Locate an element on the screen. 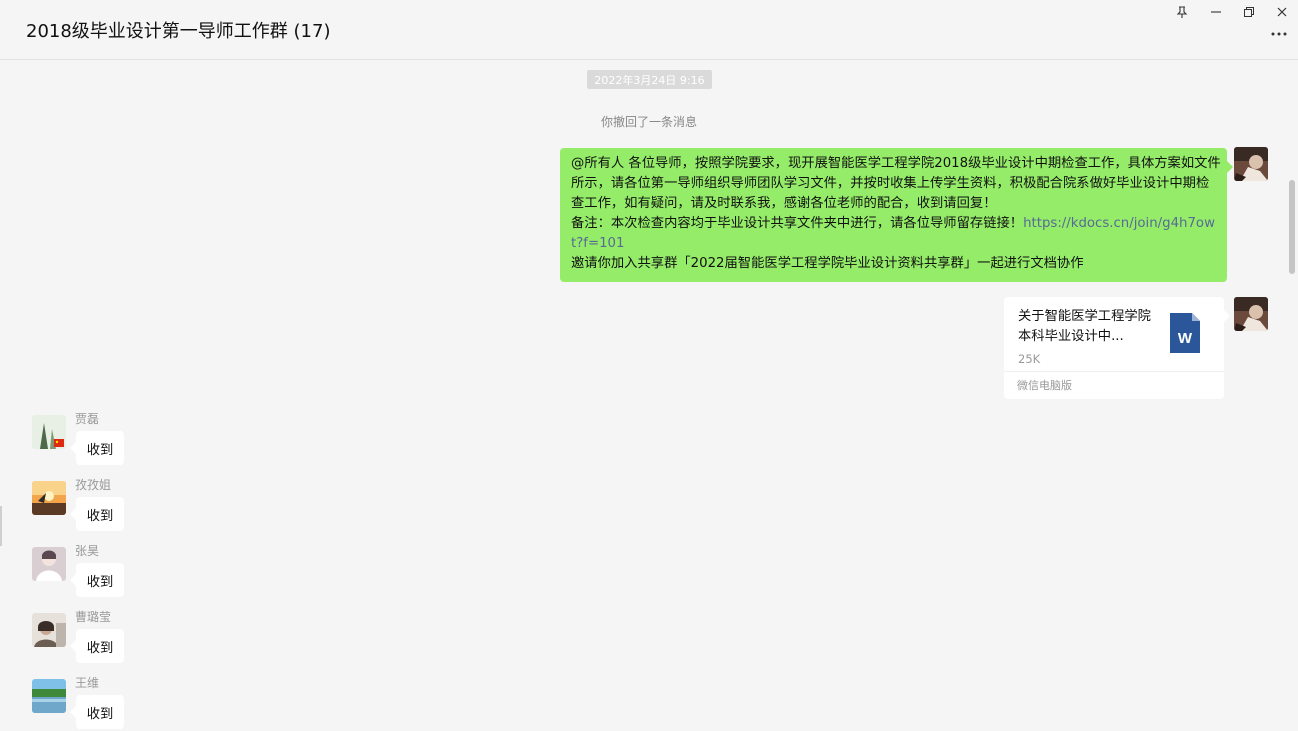 The width and height of the screenshot is (1298, 731). restore-button is located at coordinates (1249, 12).